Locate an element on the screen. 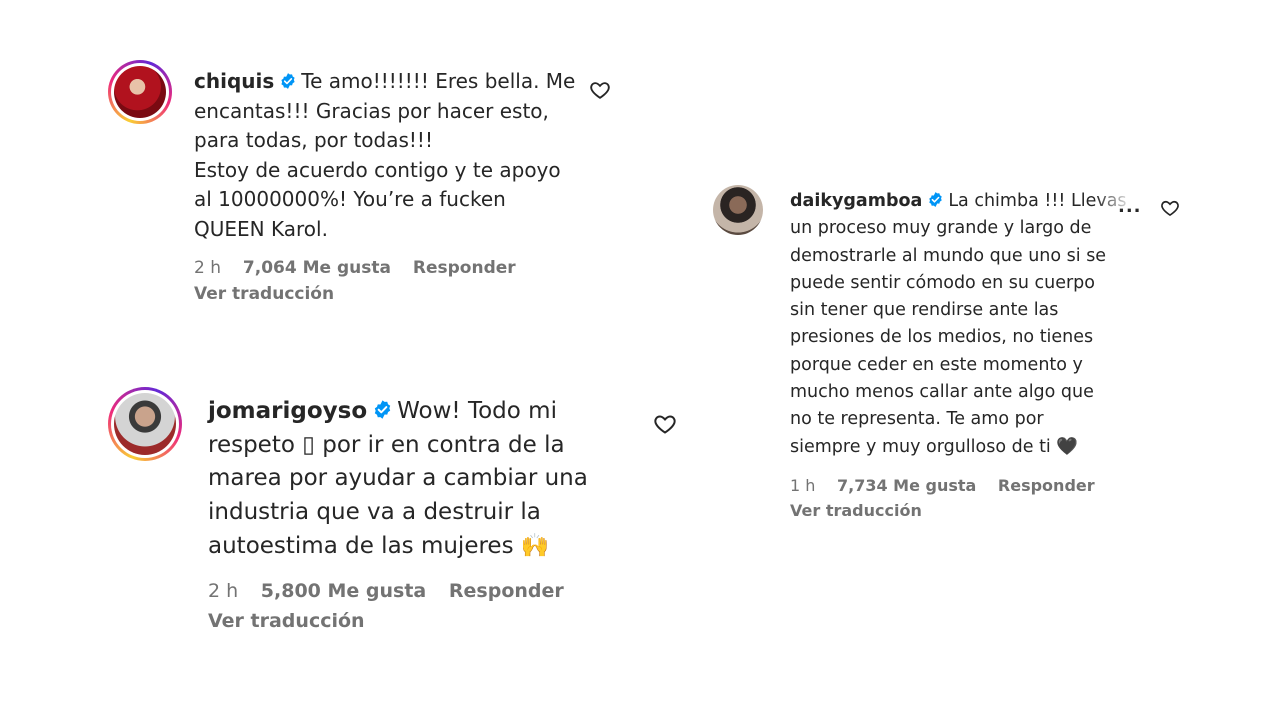 Image resolution: width=1280 pixels, height=720 pixels. black-heart-emoji: 🖤 is located at coordinates (1067, 446).